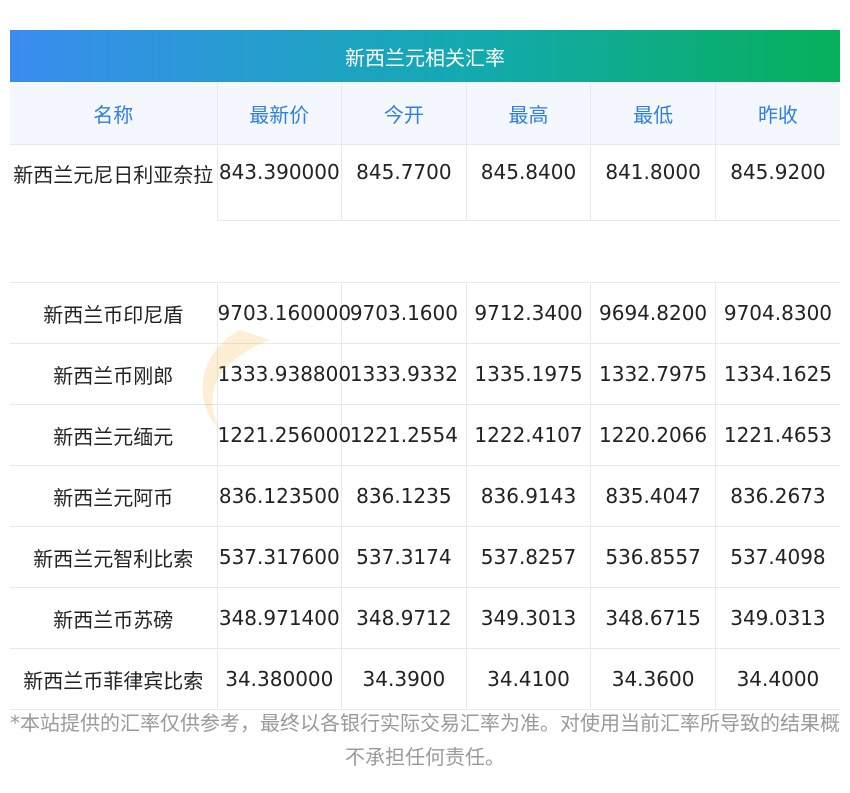 The image size is (850, 793). What do you see at coordinates (528, 182) in the screenshot?
I see `cell-high: 845.8400` at bounding box center [528, 182].